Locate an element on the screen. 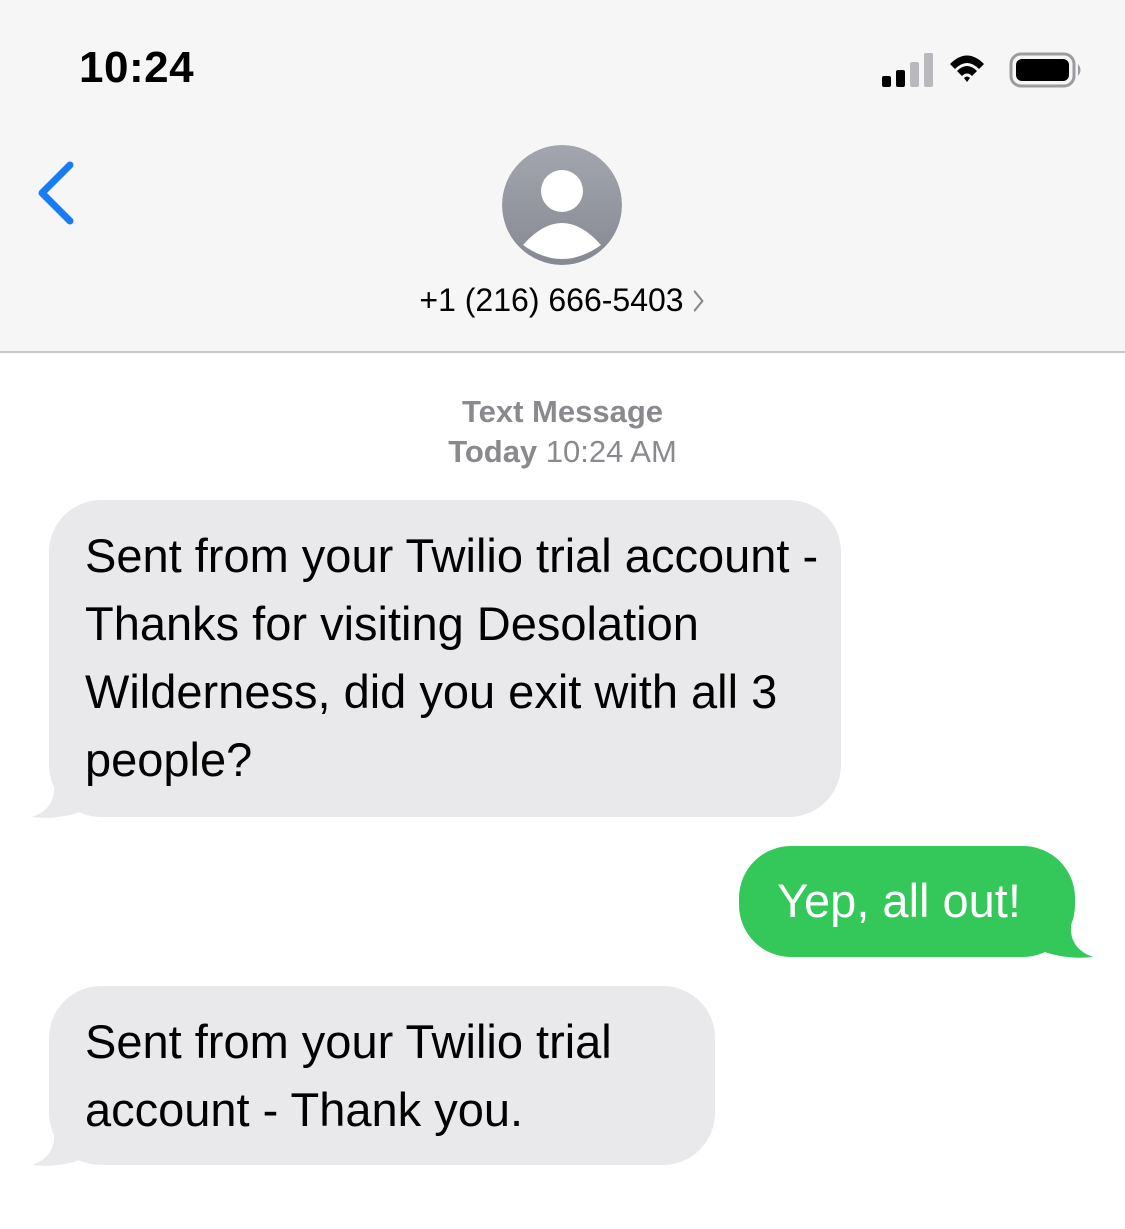 This screenshot has height=1229, width=1125. contact-avatar is located at coordinates (562, 205).